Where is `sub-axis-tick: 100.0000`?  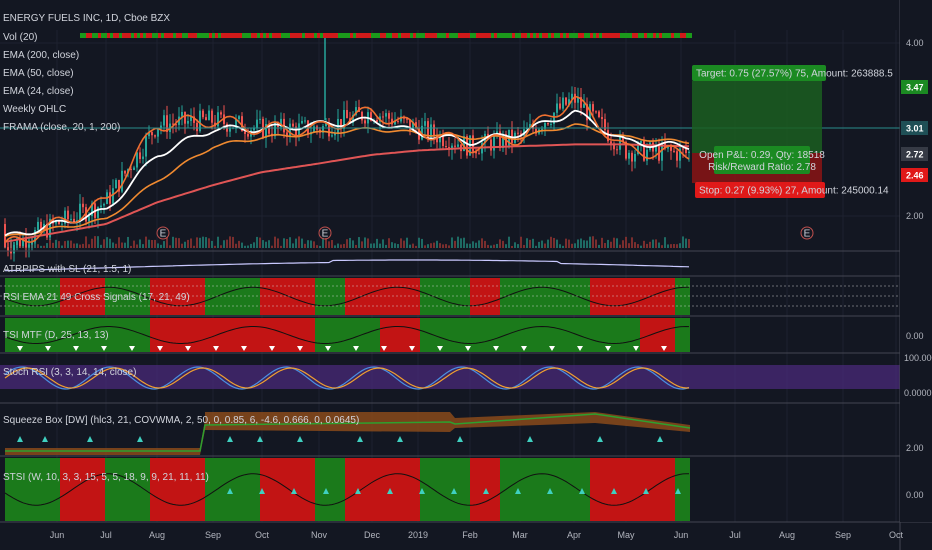 sub-axis-tick: 100.0000 is located at coordinates (918, 358).